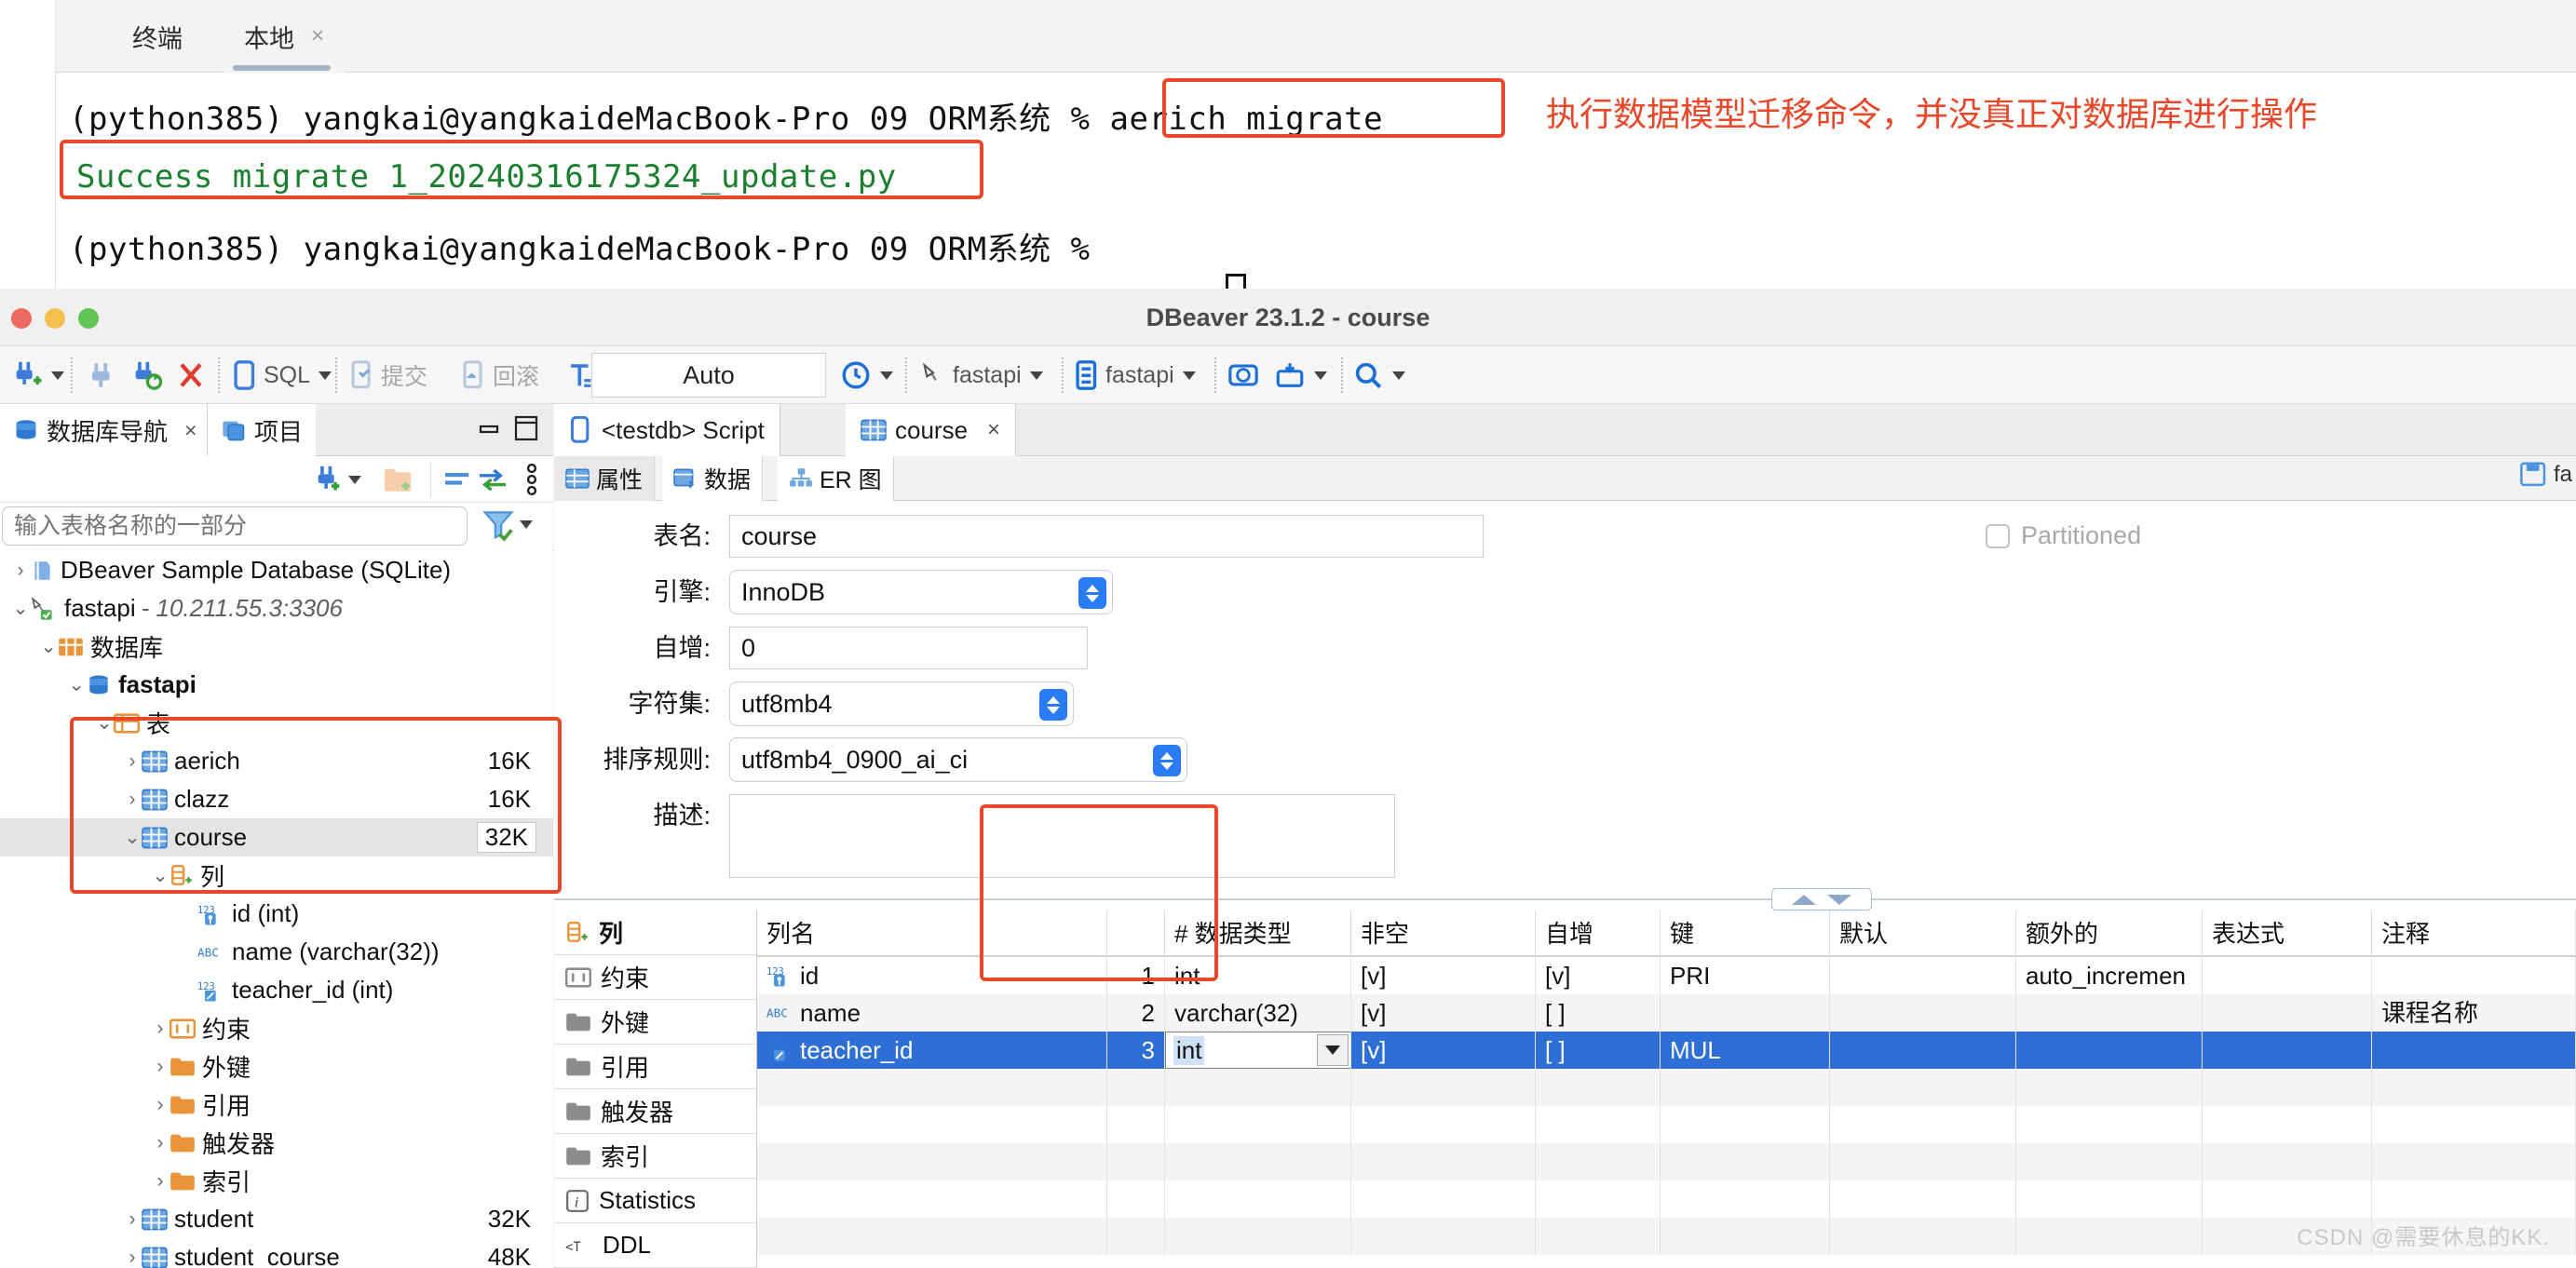 Image resolution: width=2576 pixels, height=1268 pixels. What do you see at coordinates (276, 1181) in the screenshot?
I see `tree-item-: › 索引` at bounding box center [276, 1181].